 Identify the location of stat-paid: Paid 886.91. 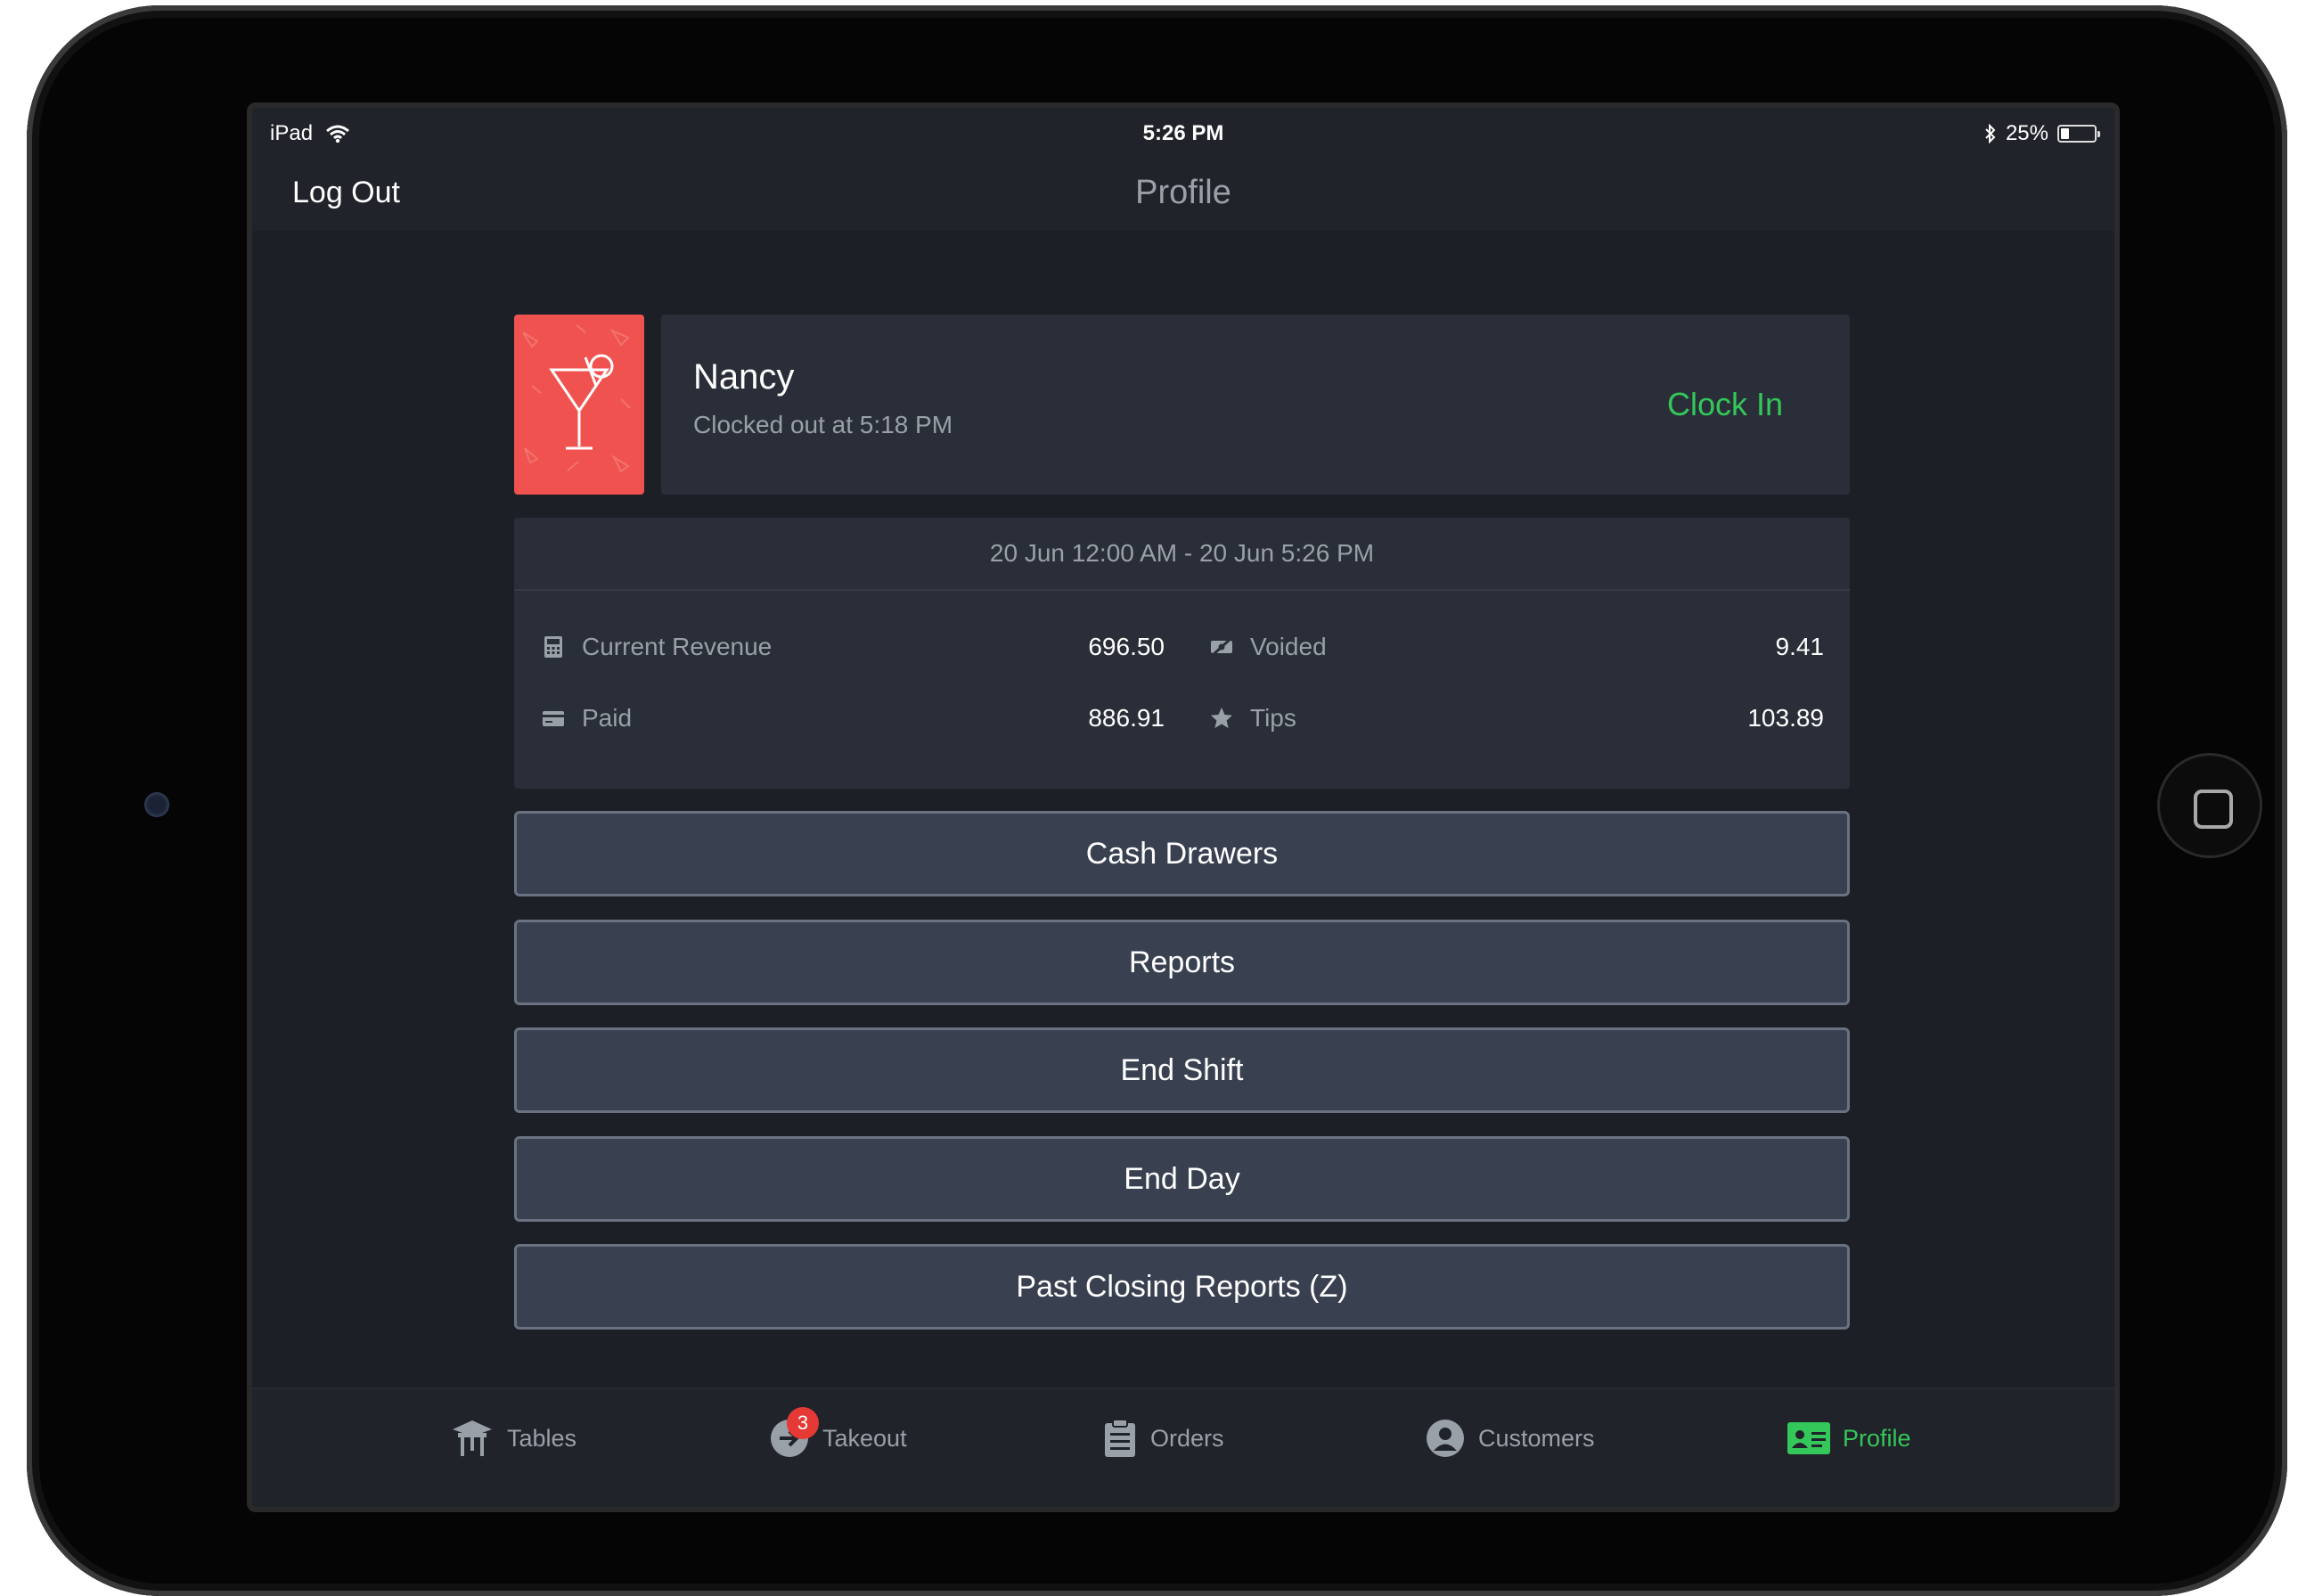
(853, 718).